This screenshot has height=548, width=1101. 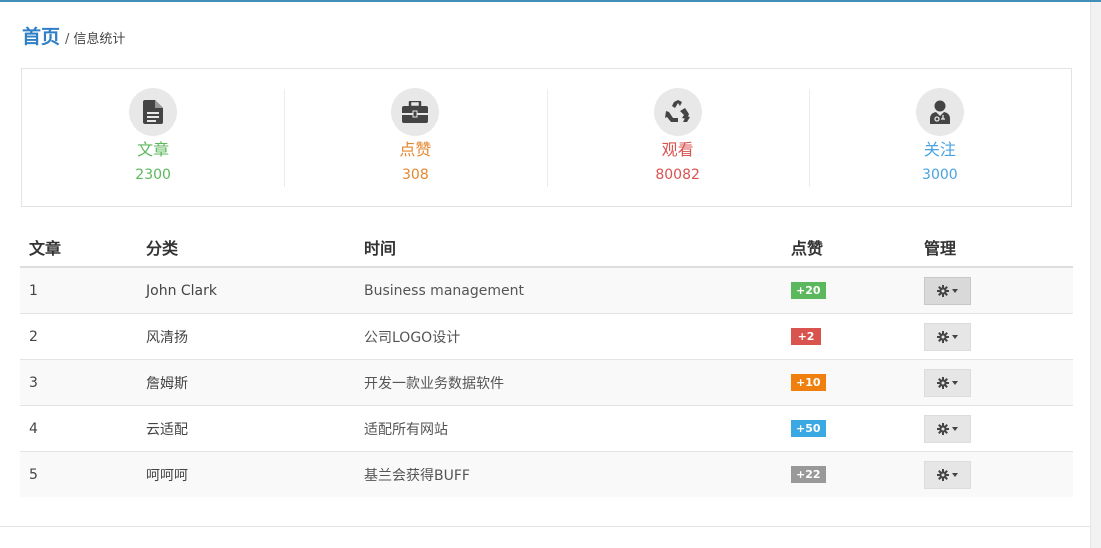 I want to click on stat-label: 关注, so click(x=939, y=149).